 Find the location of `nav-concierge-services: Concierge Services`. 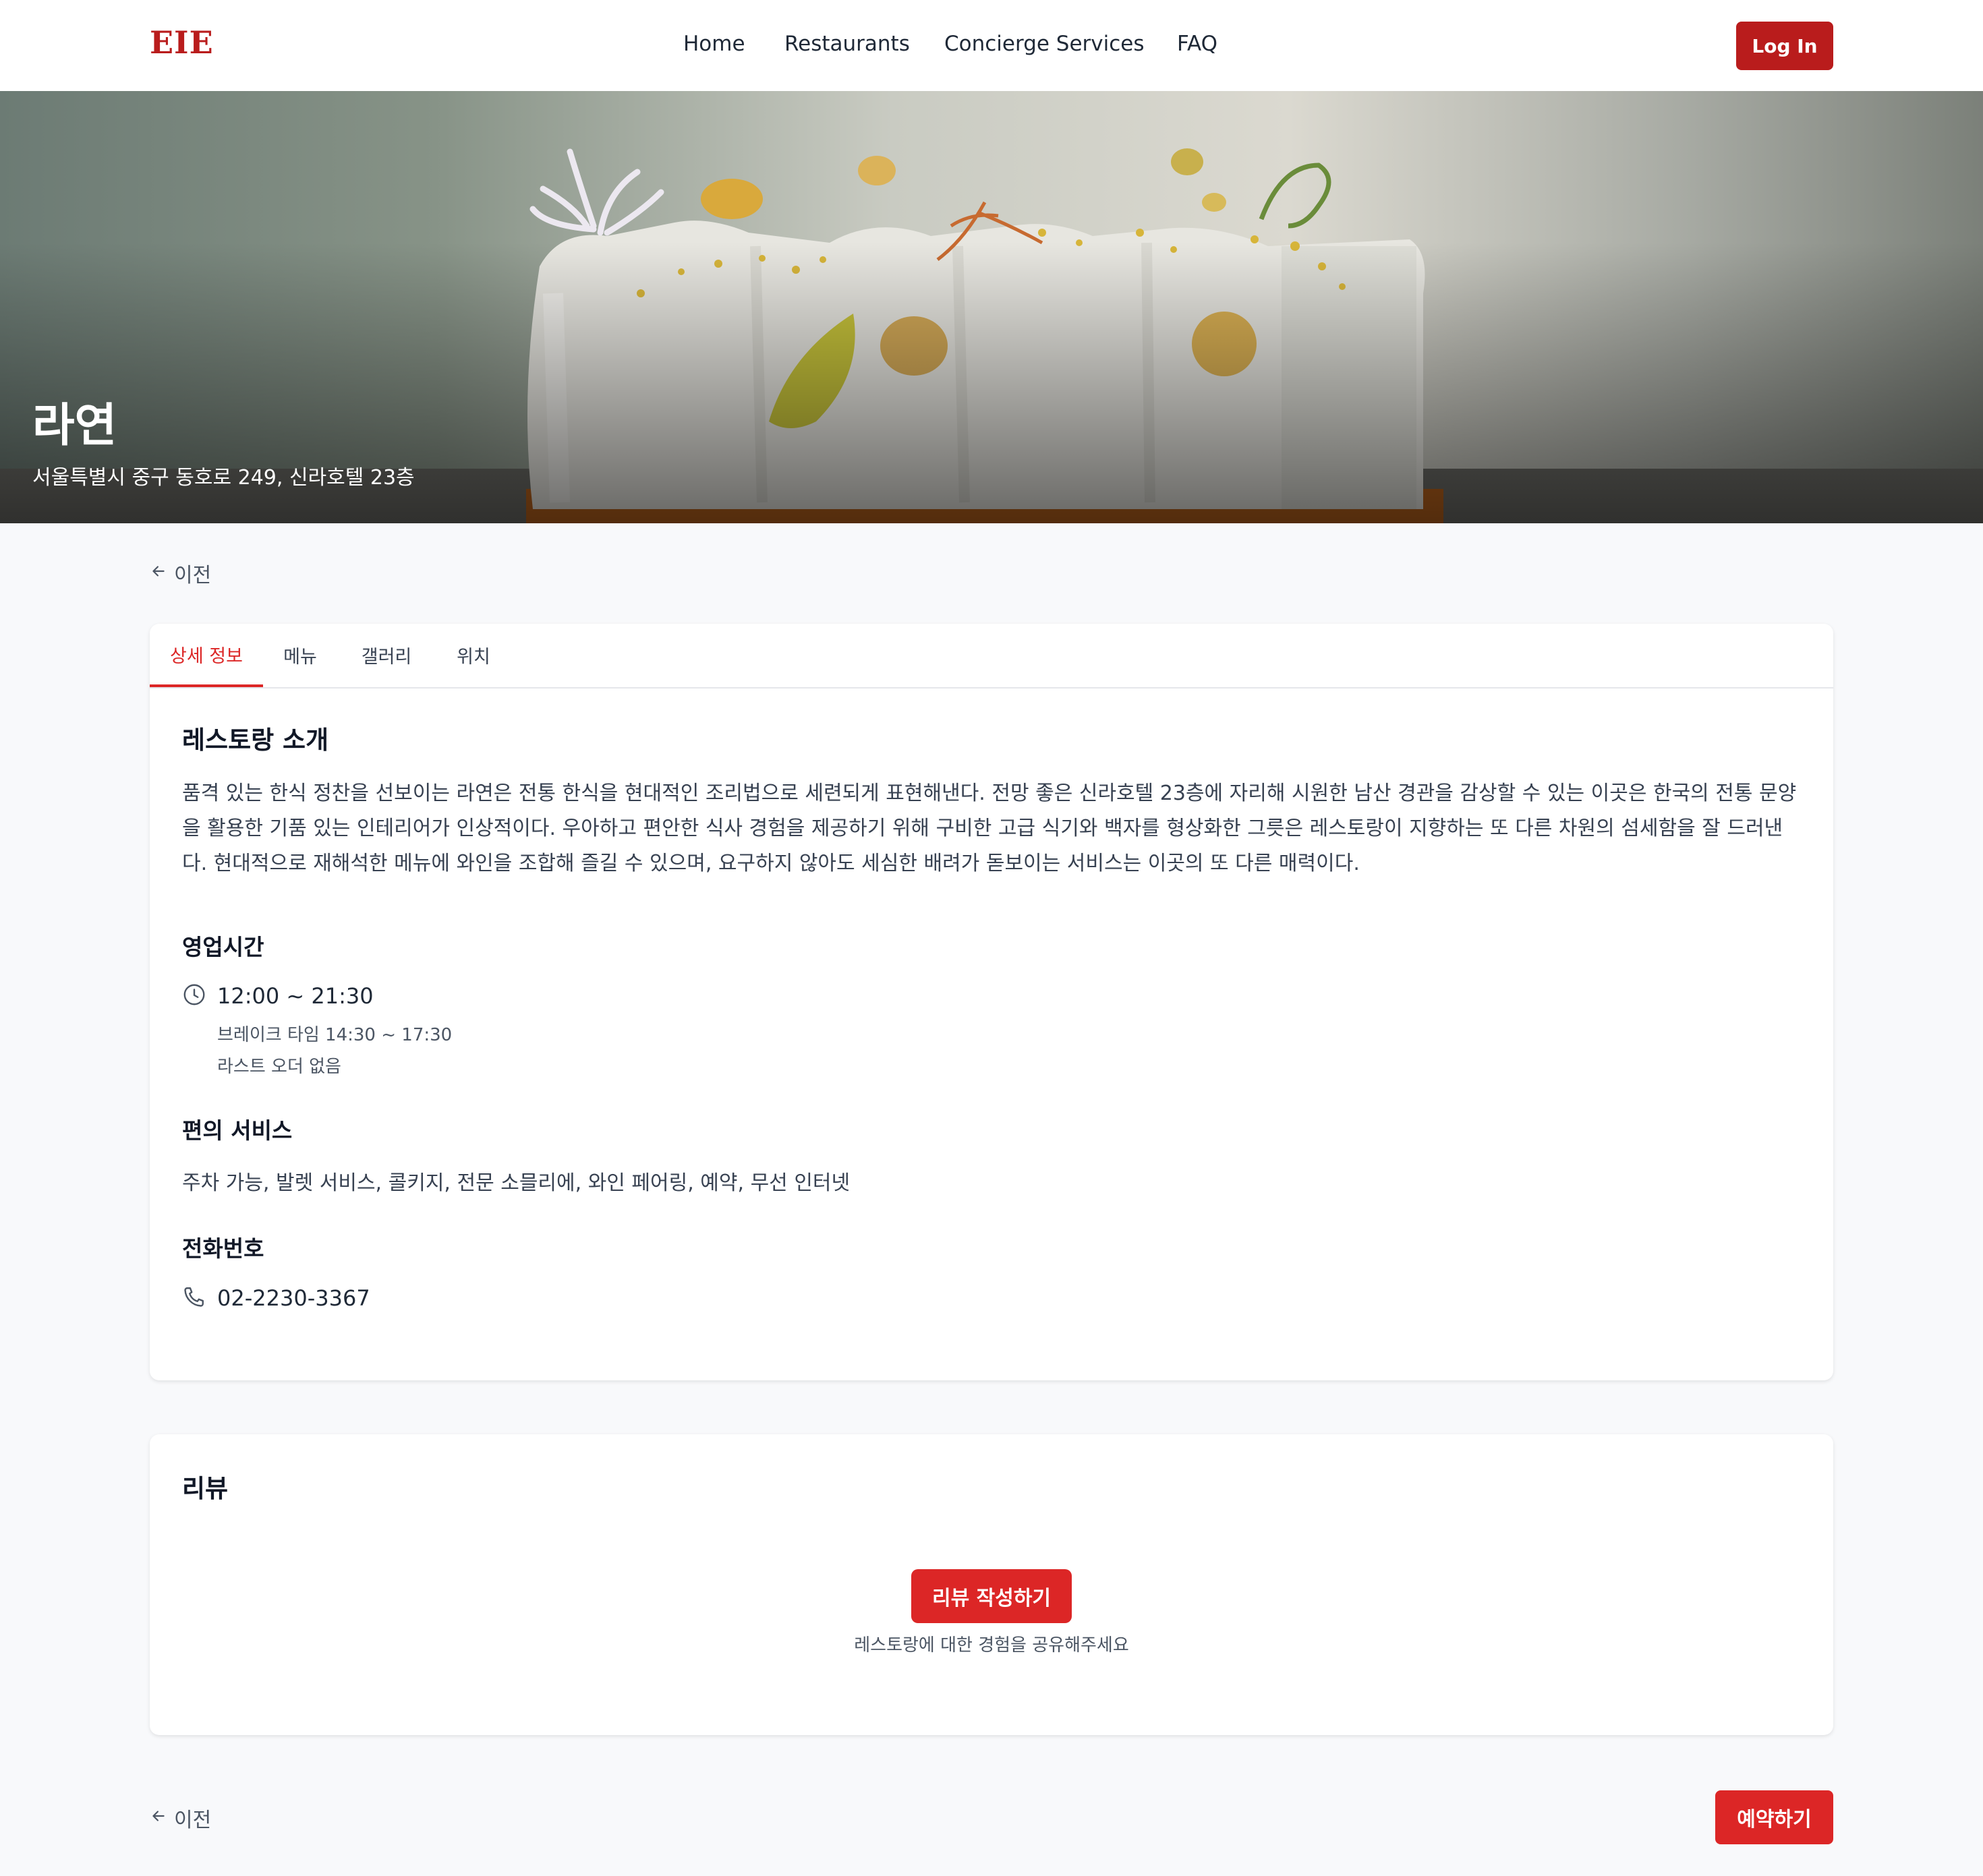

nav-concierge-services: Concierge Services is located at coordinates (1044, 44).